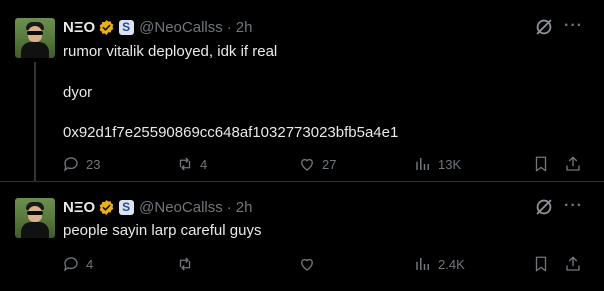  What do you see at coordinates (170, 51) in the screenshot?
I see `tweet-text-line: rumor vitalik deployed, idk if real` at bounding box center [170, 51].